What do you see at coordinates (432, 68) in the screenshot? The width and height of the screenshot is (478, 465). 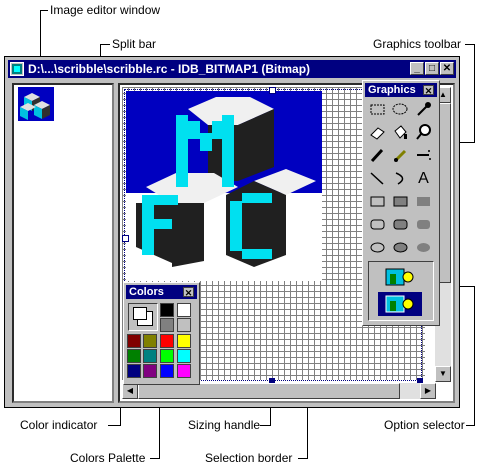 I see `maximize-button: □` at bounding box center [432, 68].